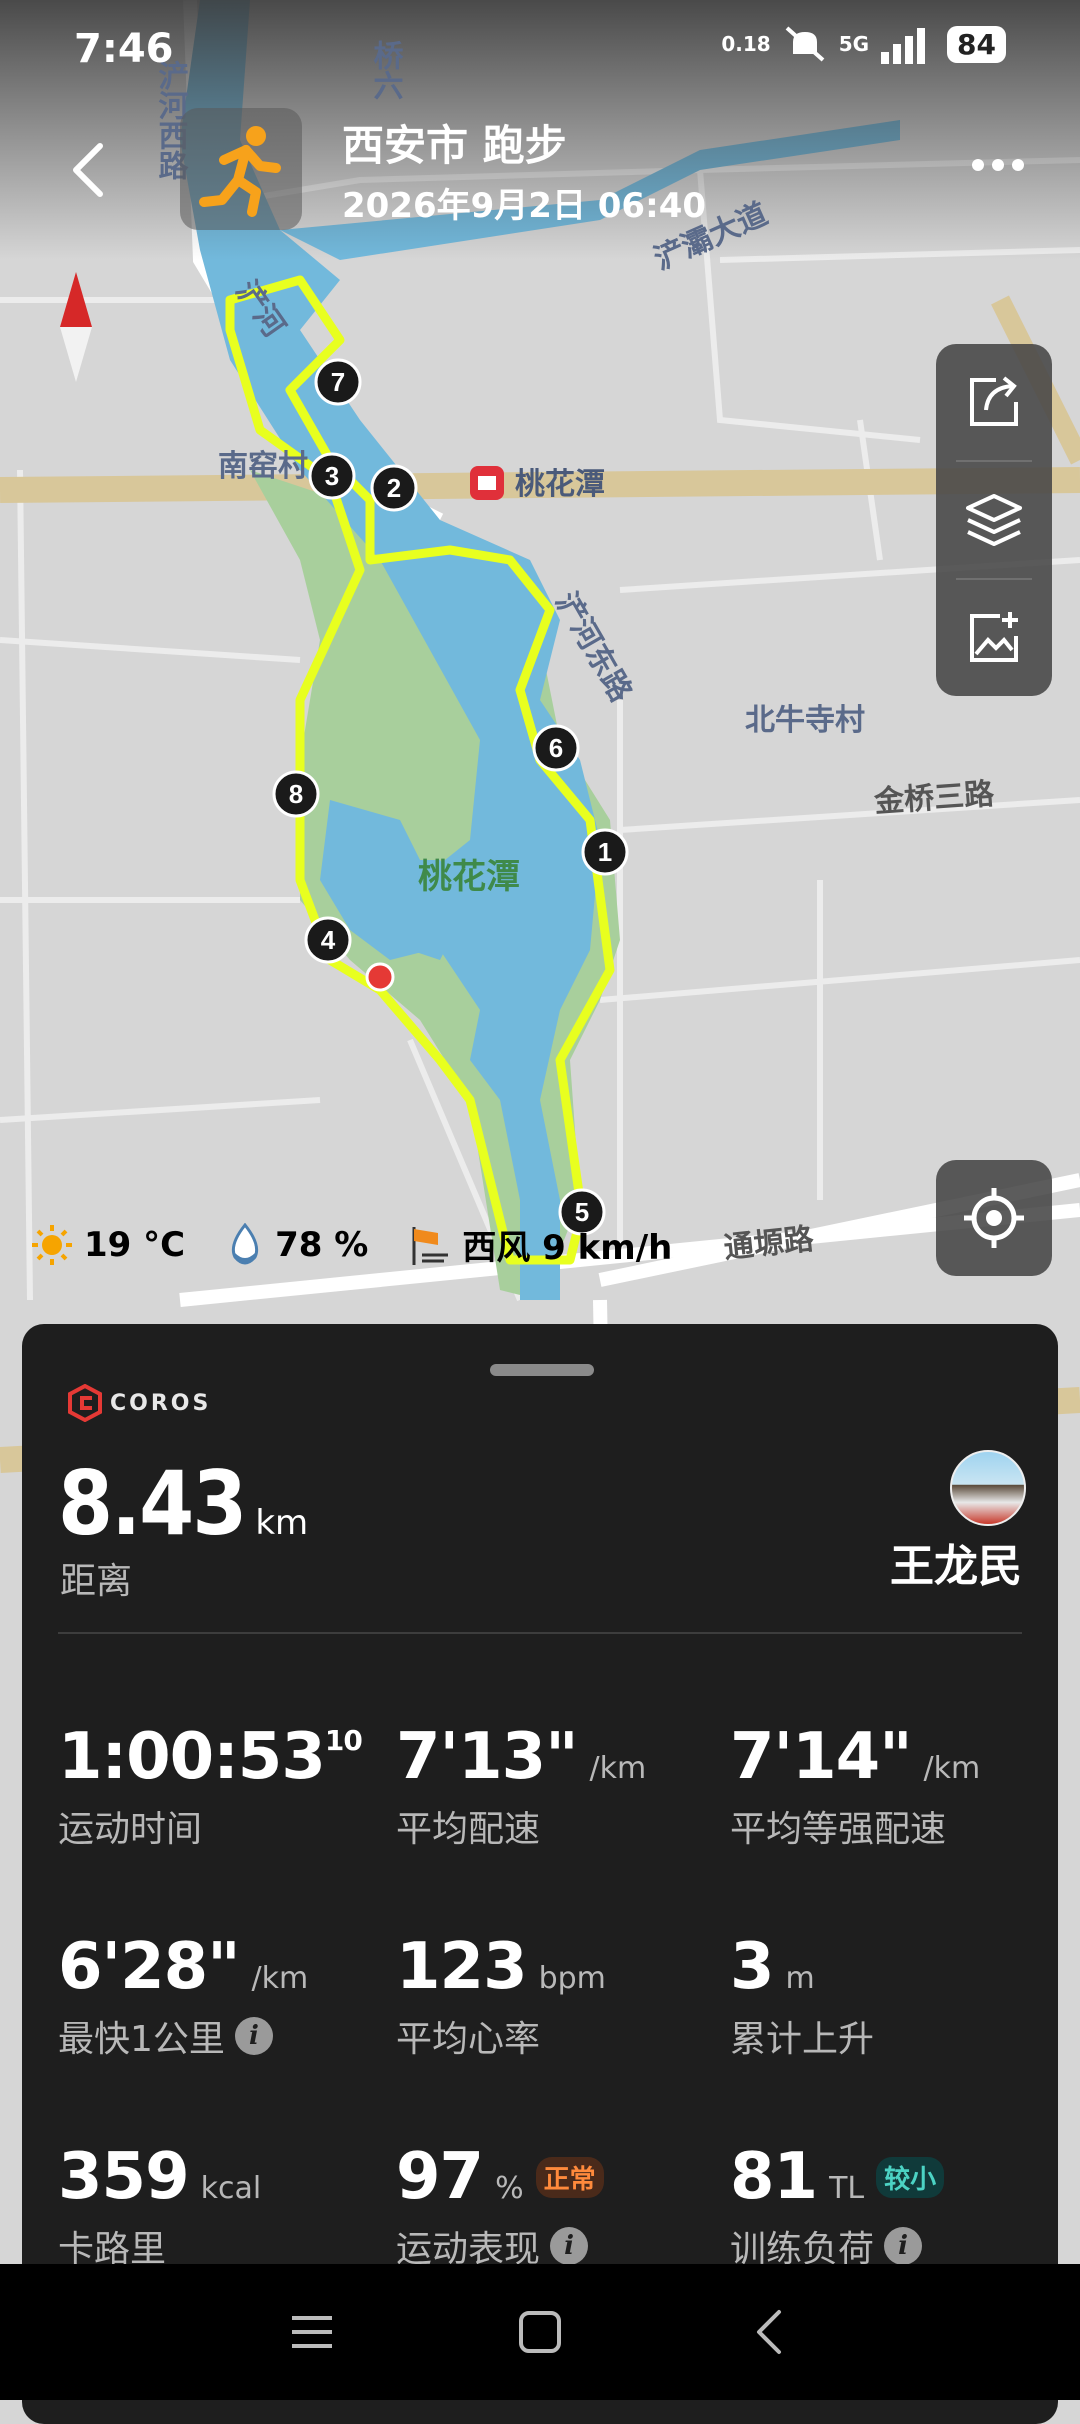 This screenshot has height=2424, width=1080. I want to click on share-button, so click(994, 402).